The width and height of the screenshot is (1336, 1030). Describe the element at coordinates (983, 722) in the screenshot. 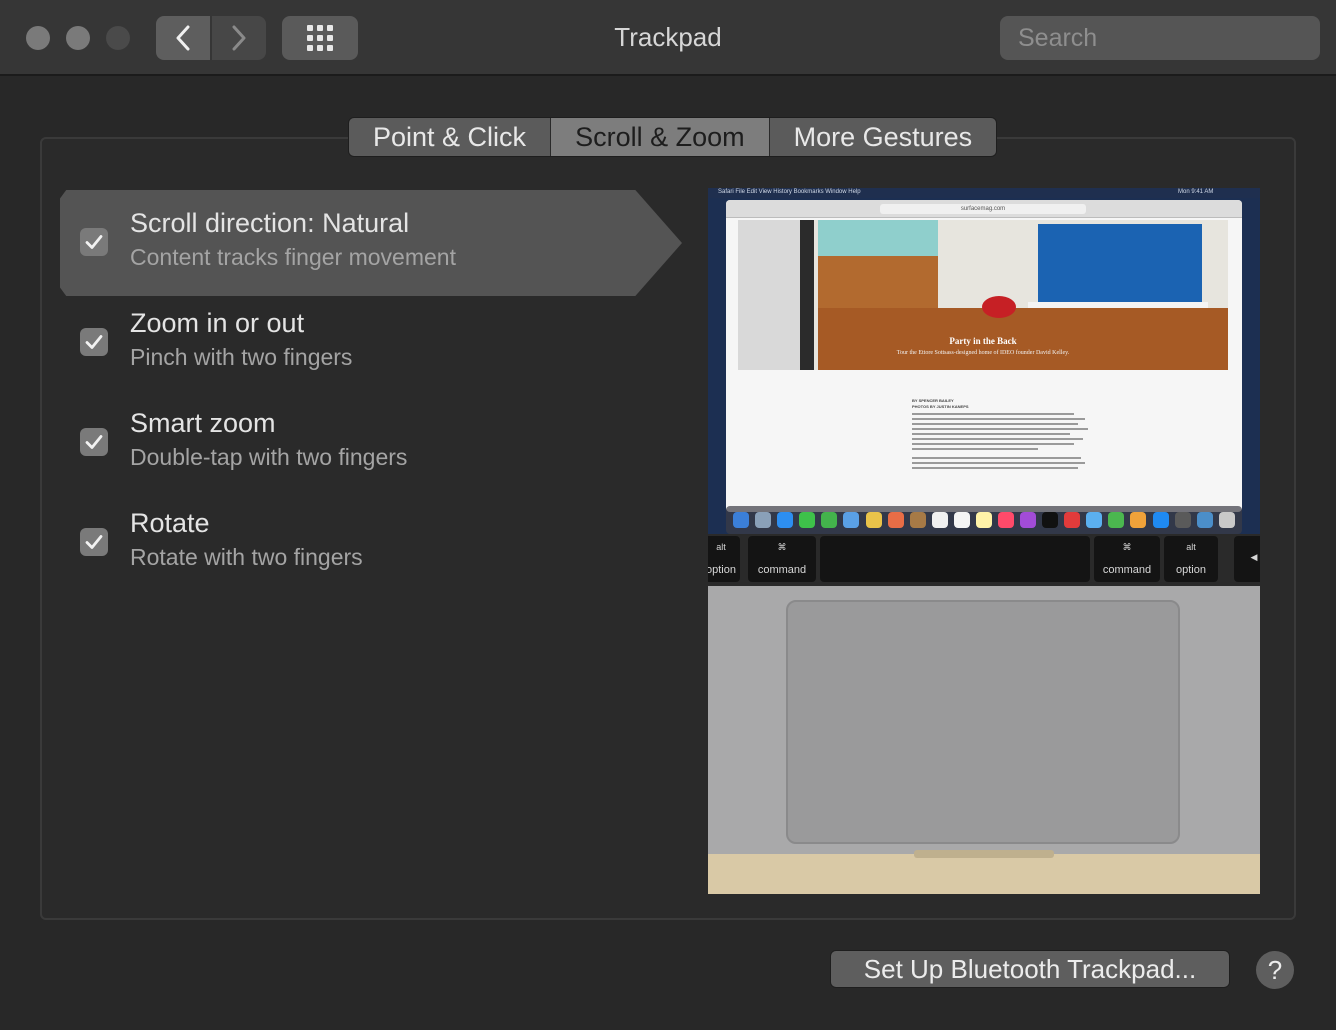

I see `preview-trackpad` at that location.